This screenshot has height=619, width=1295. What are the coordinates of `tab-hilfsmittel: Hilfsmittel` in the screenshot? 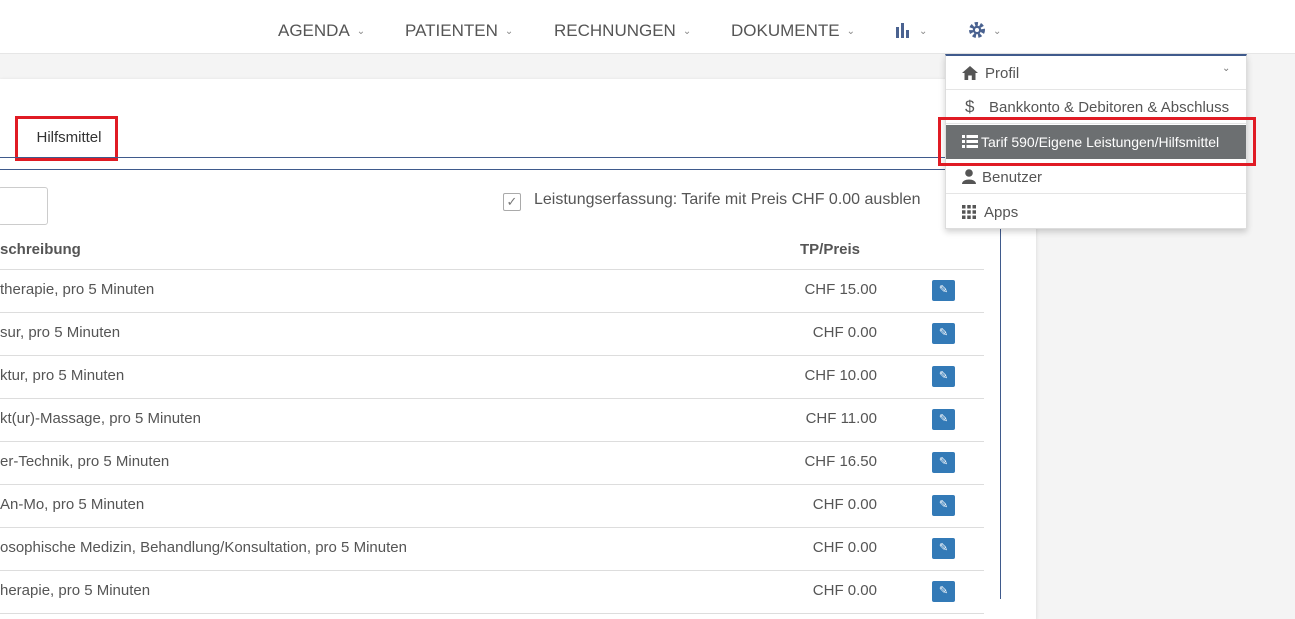 It's located at (69, 138).